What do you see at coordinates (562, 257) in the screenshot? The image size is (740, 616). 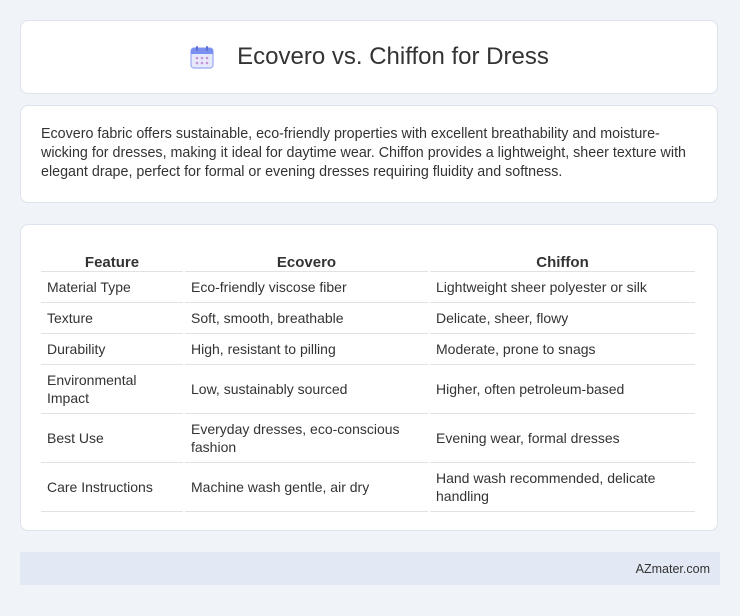 I see `column-header-chiffon: Chiffon` at bounding box center [562, 257].